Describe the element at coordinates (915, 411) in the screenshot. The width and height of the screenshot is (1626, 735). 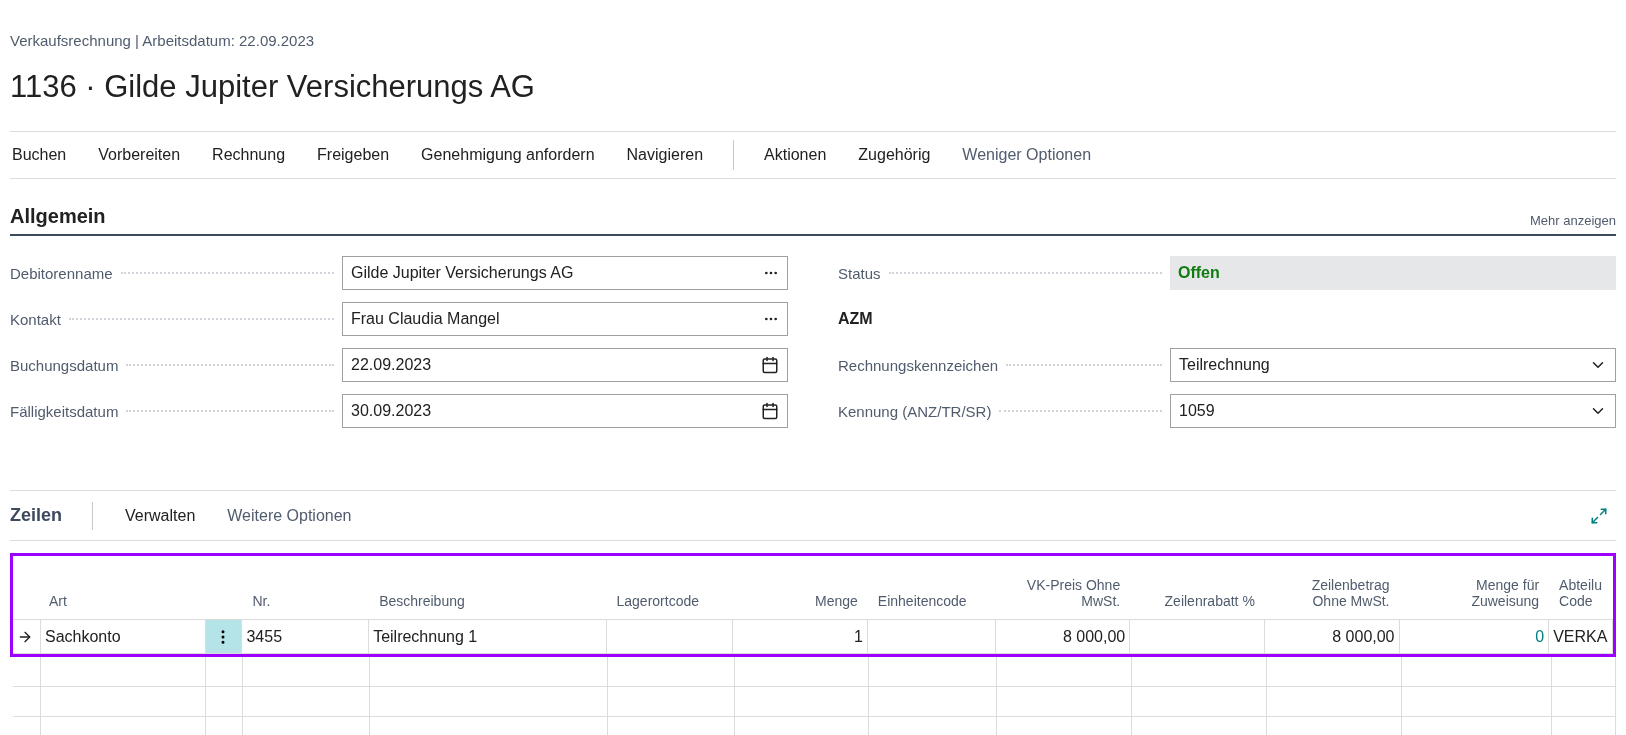
I see `field-label: Kennung (ANZ/TR/SR)` at that location.